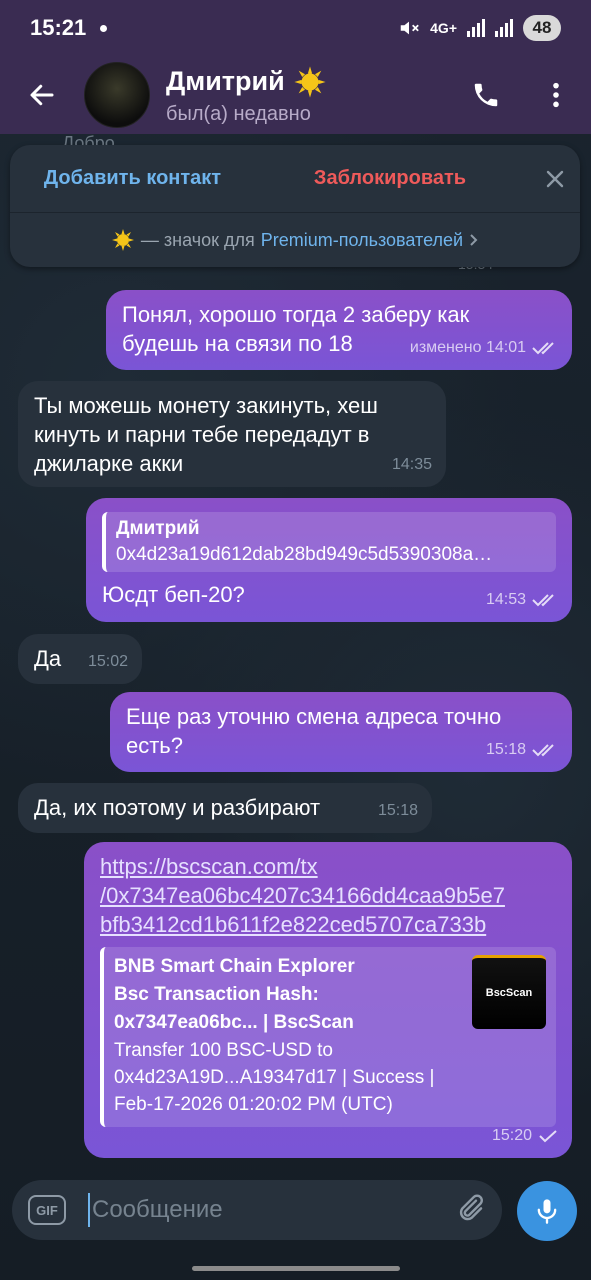  I want to click on message-time: 15:20, so click(511, 1135).